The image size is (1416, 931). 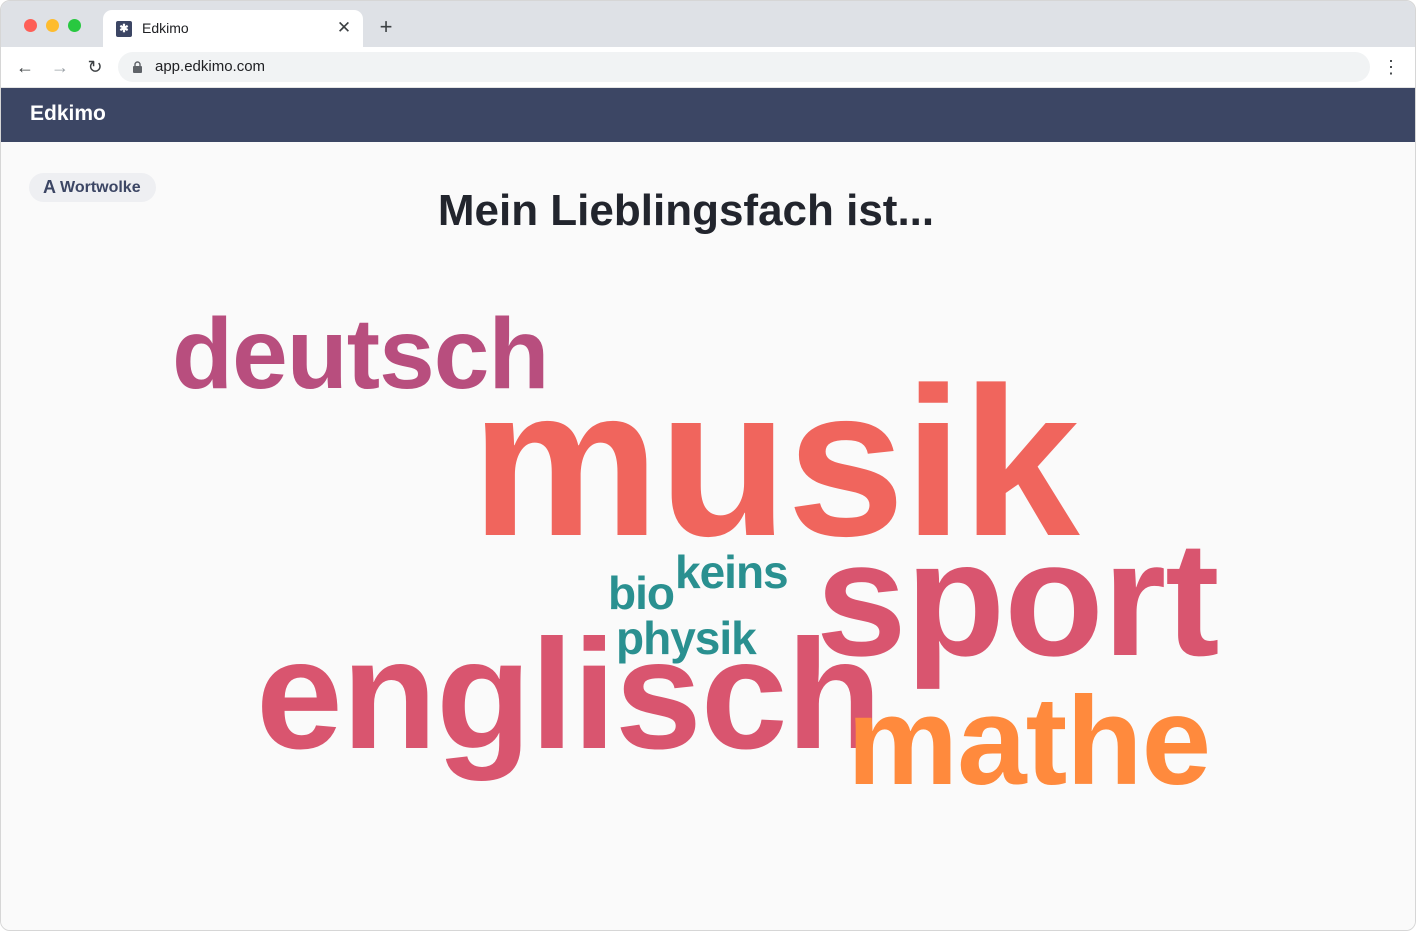 I want to click on address-bar: app.edkimo.com, so click(x=744, y=67).